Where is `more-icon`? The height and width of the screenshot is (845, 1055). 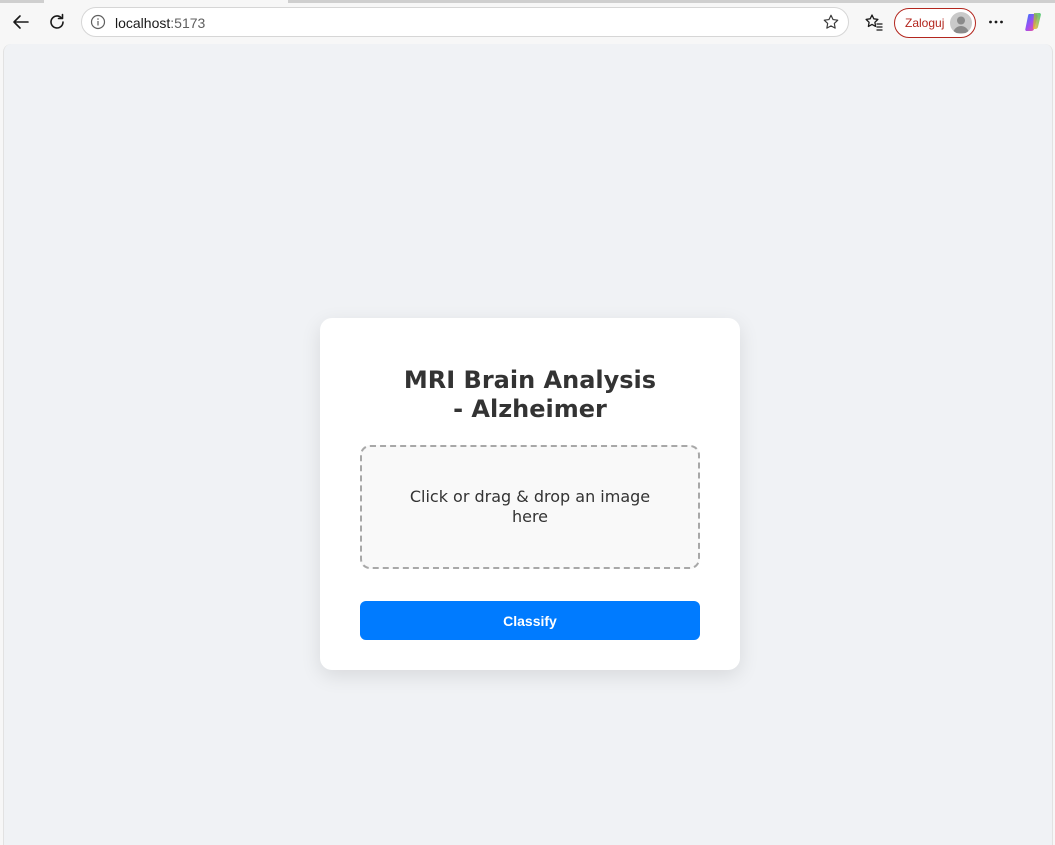
more-icon is located at coordinates (996, 22).